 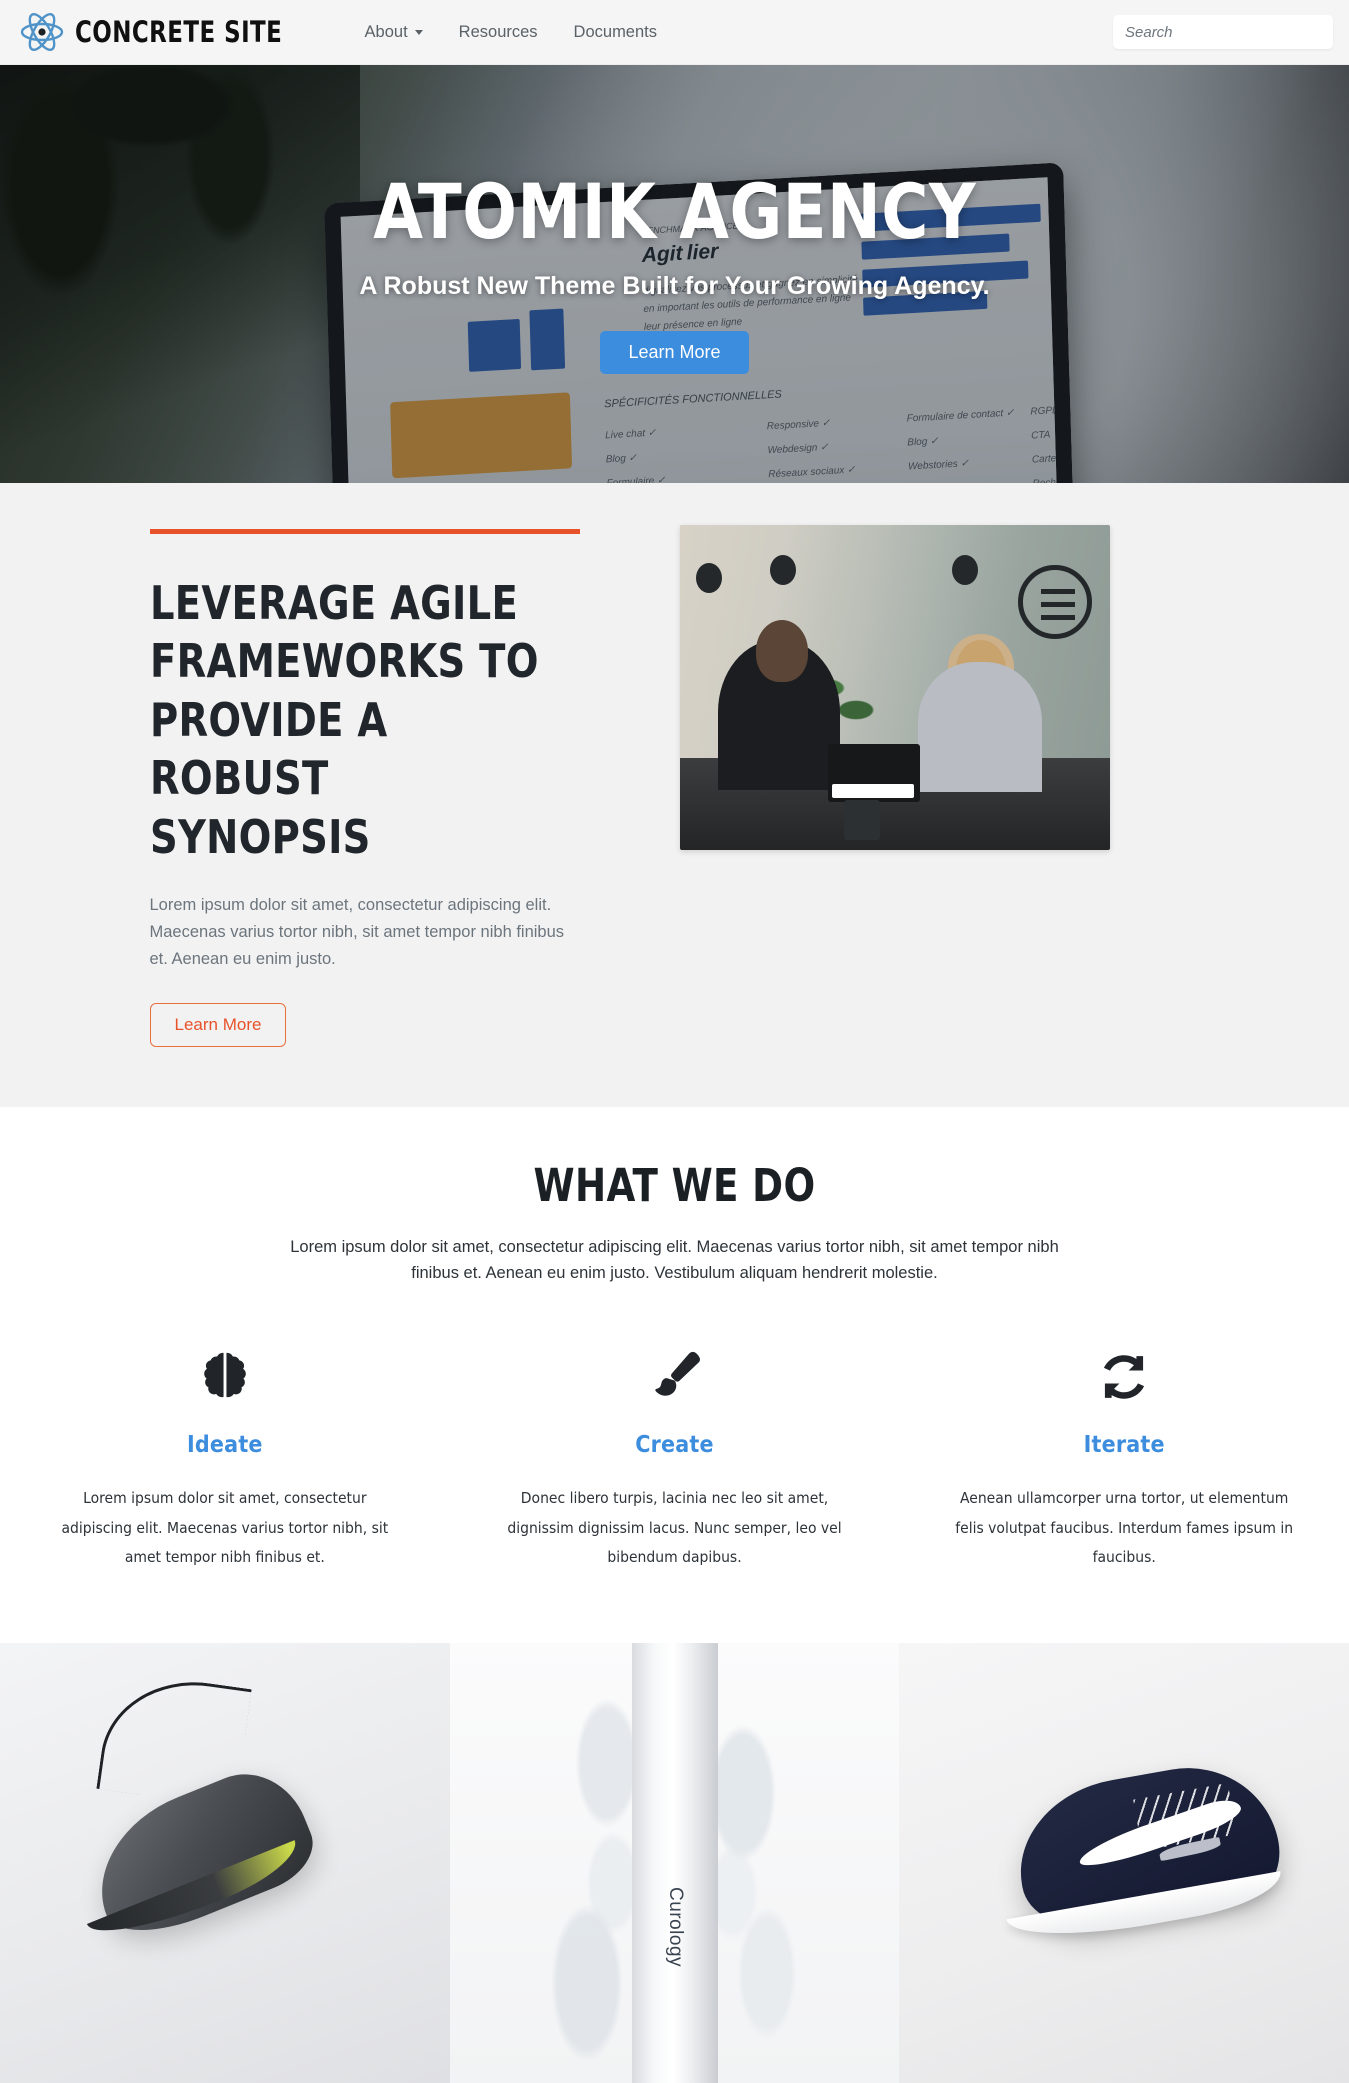 I want to click on nav-item-about: About, so click(x=394, y=32).